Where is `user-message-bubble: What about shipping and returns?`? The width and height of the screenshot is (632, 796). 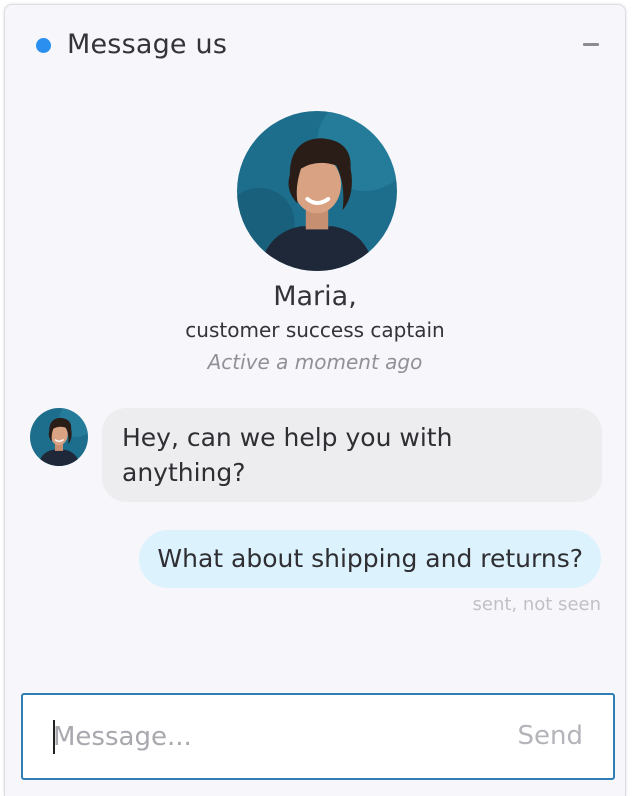
user-message-bubble: What about shipping and returns? is located at coordinates (370, 559).